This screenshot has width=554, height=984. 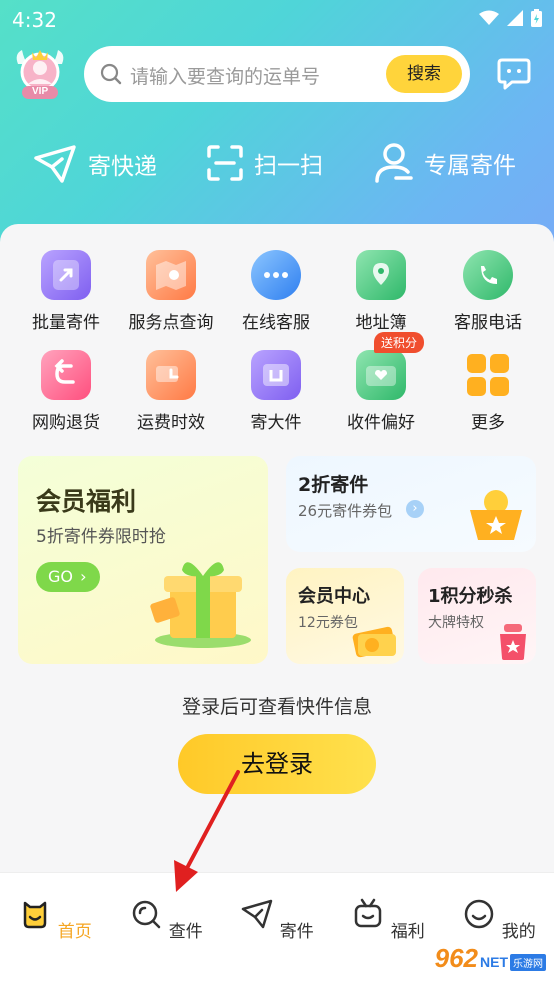 I want to click on search-icon, so click(x=111, y=74).